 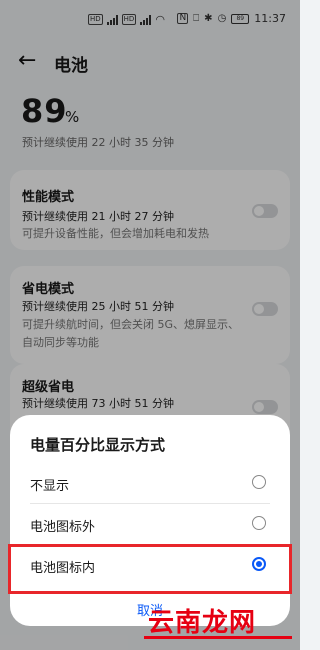 I want to click on option-label: 不显示, so click(x=50, y=486).